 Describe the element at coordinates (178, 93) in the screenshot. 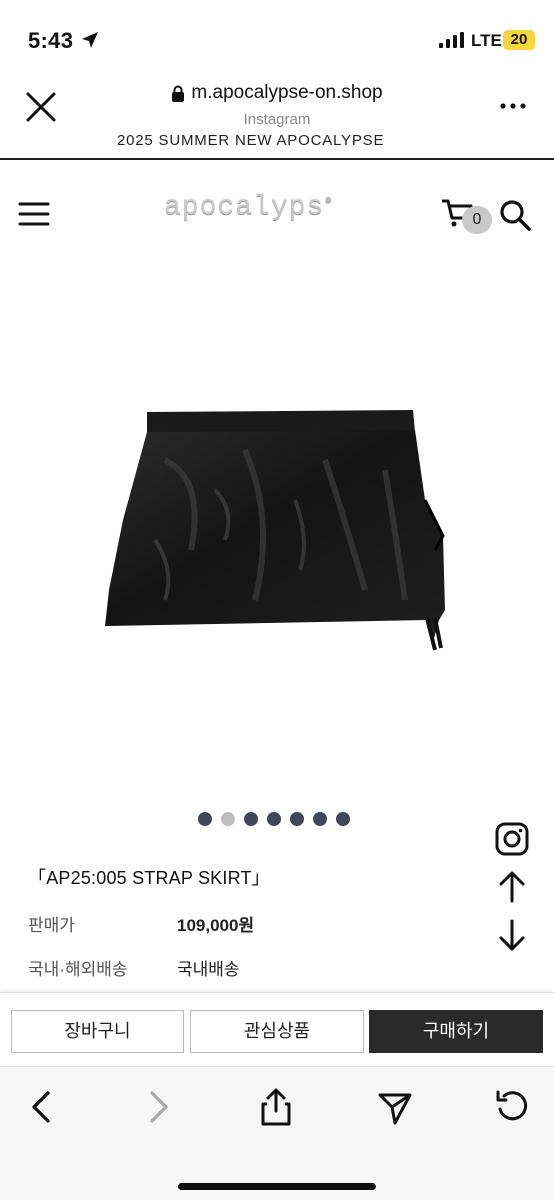

I see `lock-icon` at that location.